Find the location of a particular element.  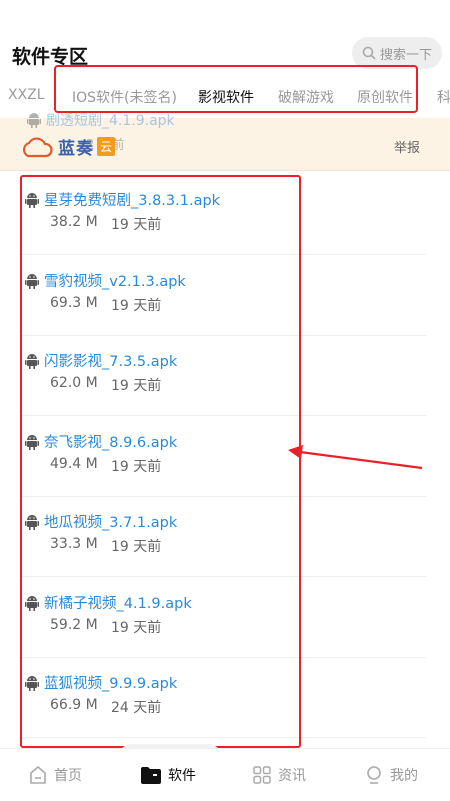

grid-icon is located at coordinates (262, 775).